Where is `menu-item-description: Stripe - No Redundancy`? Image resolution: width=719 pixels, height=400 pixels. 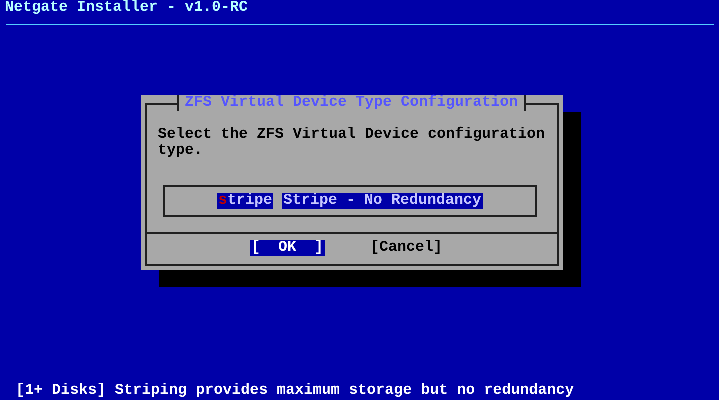 menu-item-description: Stripe - No Redundancy is located at coordinates (382, 201).